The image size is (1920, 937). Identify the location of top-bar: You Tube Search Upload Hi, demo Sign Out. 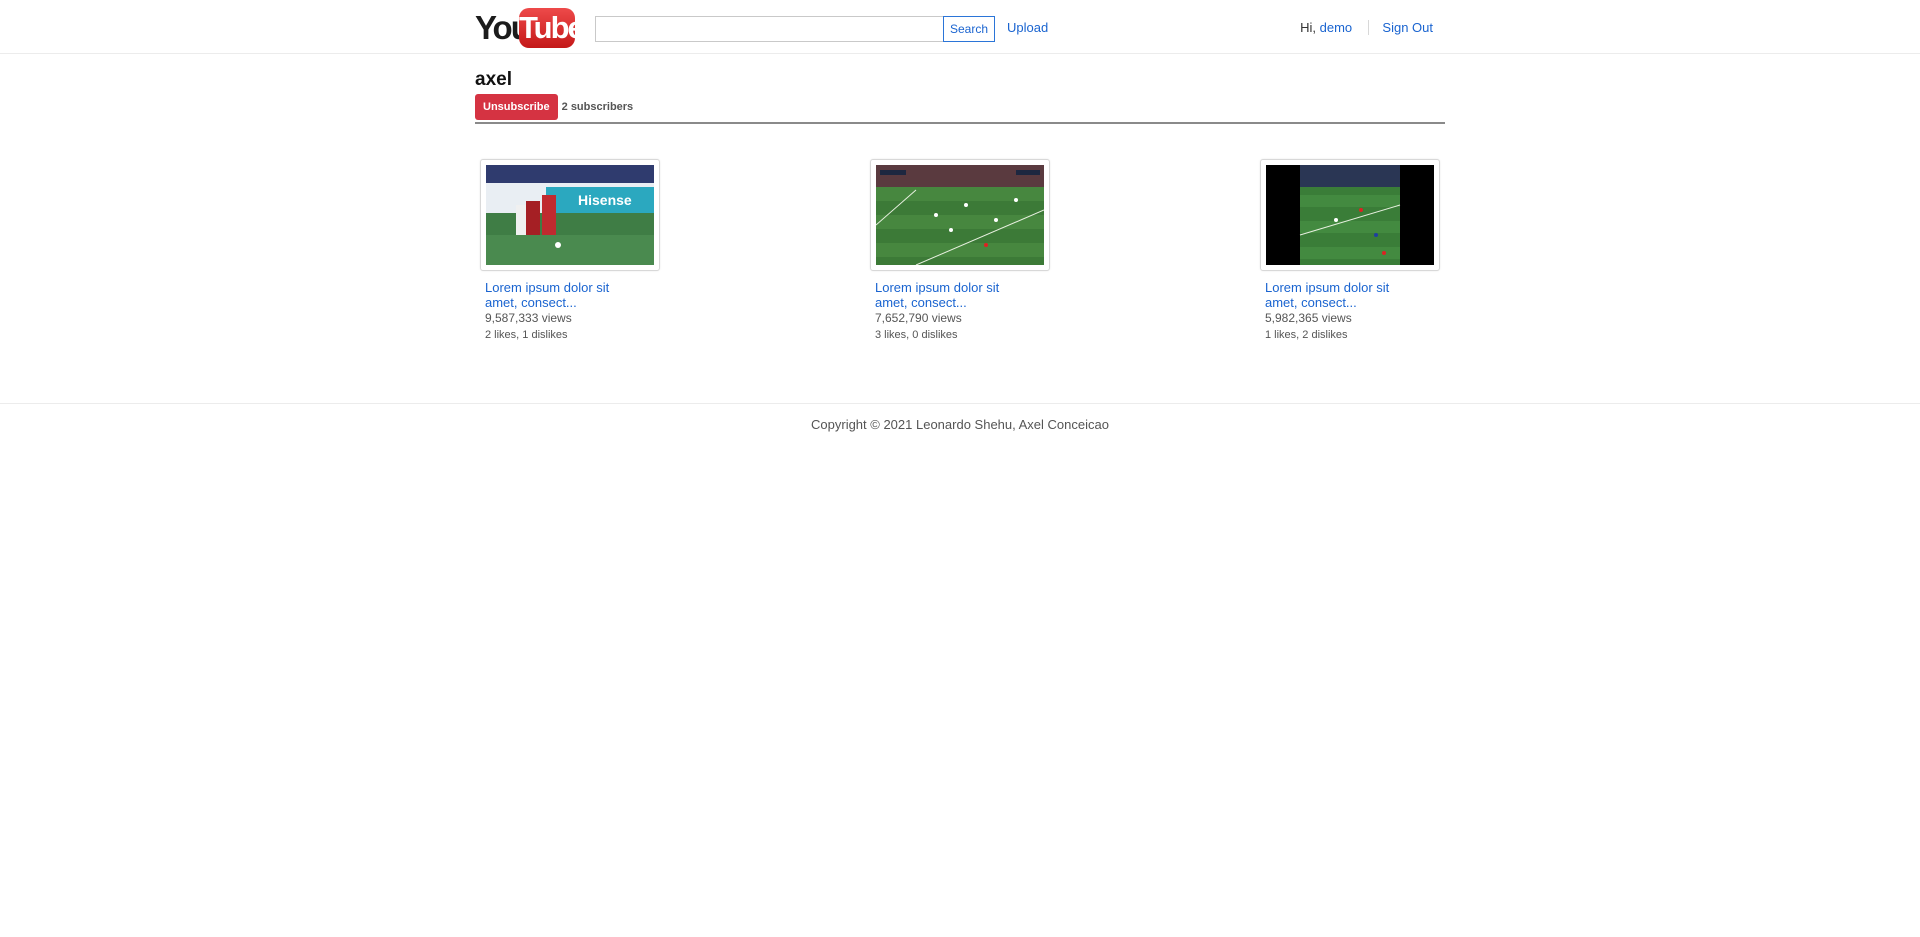
(960, 27).